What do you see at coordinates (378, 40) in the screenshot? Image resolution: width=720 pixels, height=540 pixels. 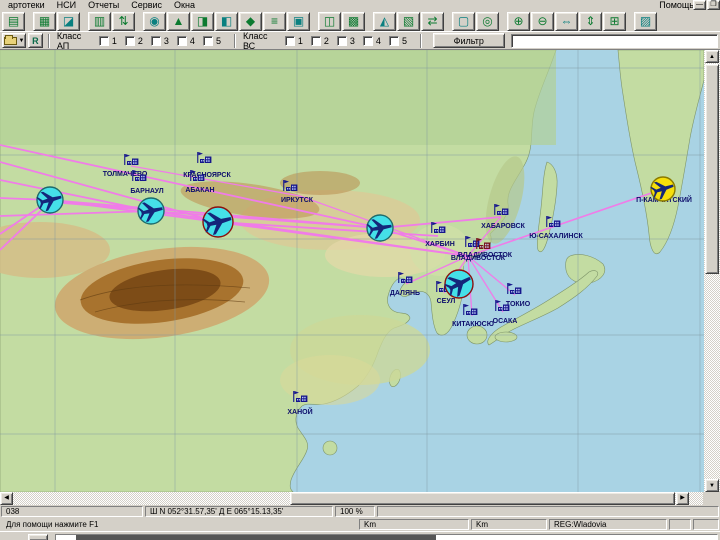 I see `class-vs-checkbox-label-4: 4` at bounding box center [378, 40].